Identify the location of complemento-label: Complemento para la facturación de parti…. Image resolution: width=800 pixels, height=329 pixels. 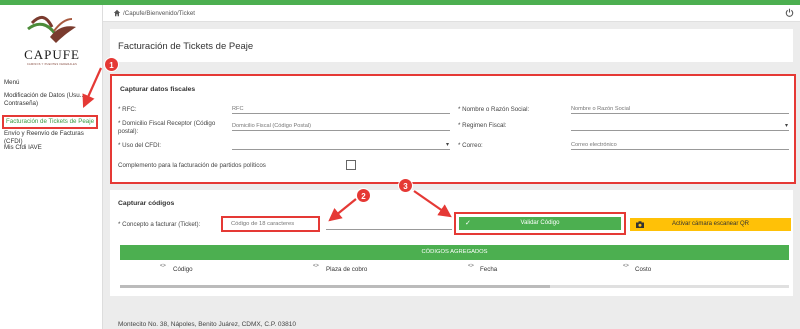
(192, 165).